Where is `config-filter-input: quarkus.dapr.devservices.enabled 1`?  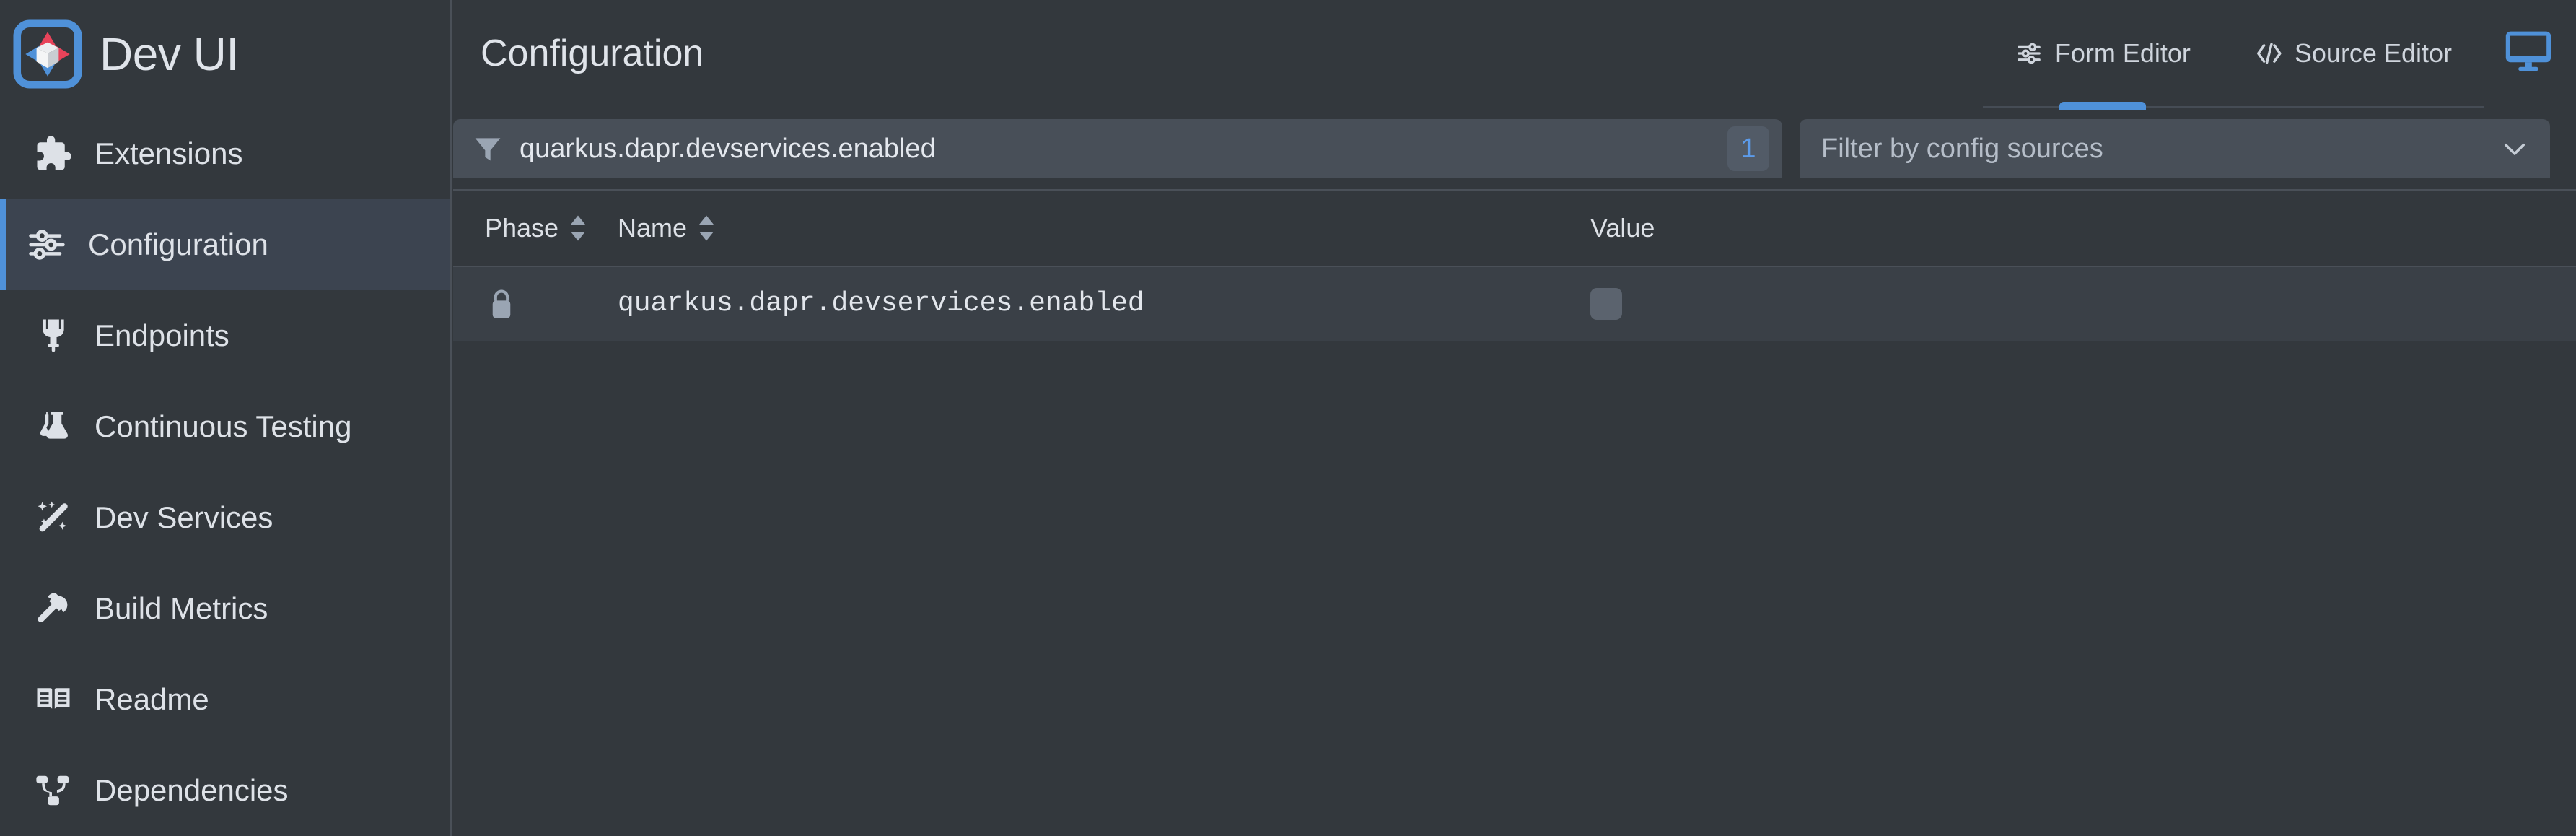
config-filter-input: quarkus.dapr.devservices.enabled 1 is located at coordinates (1117, 148).